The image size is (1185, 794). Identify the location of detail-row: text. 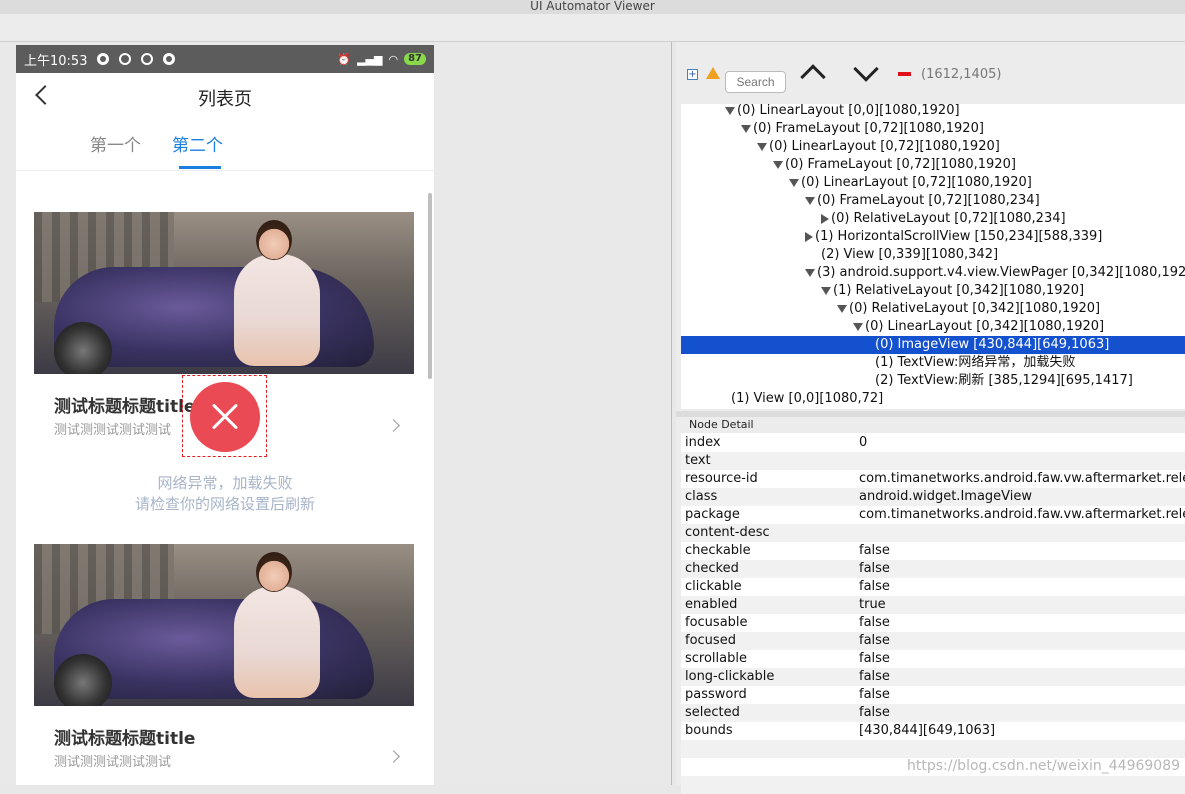
(933, 461).